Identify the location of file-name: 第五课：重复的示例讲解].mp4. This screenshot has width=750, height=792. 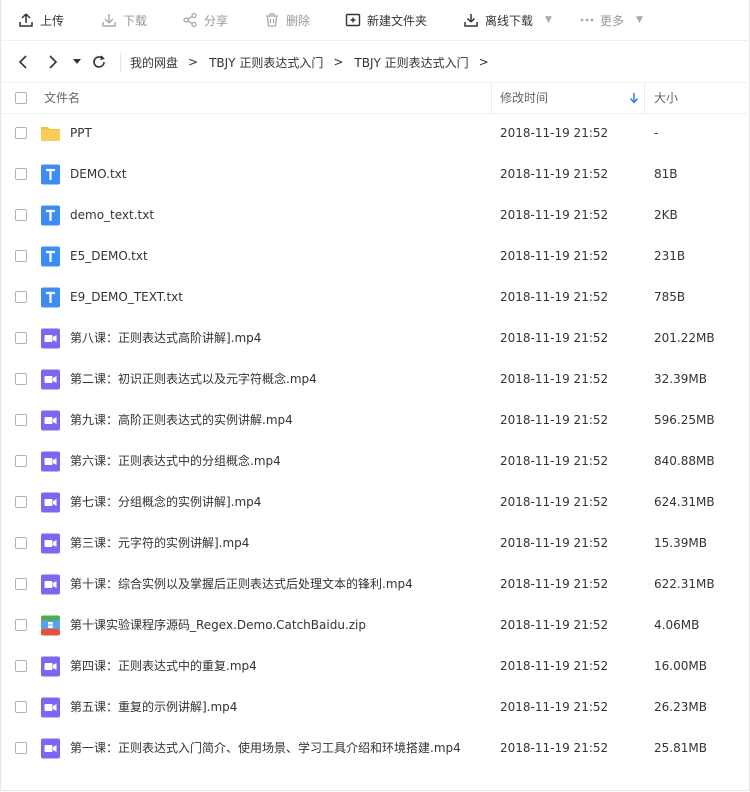
(153, 707).